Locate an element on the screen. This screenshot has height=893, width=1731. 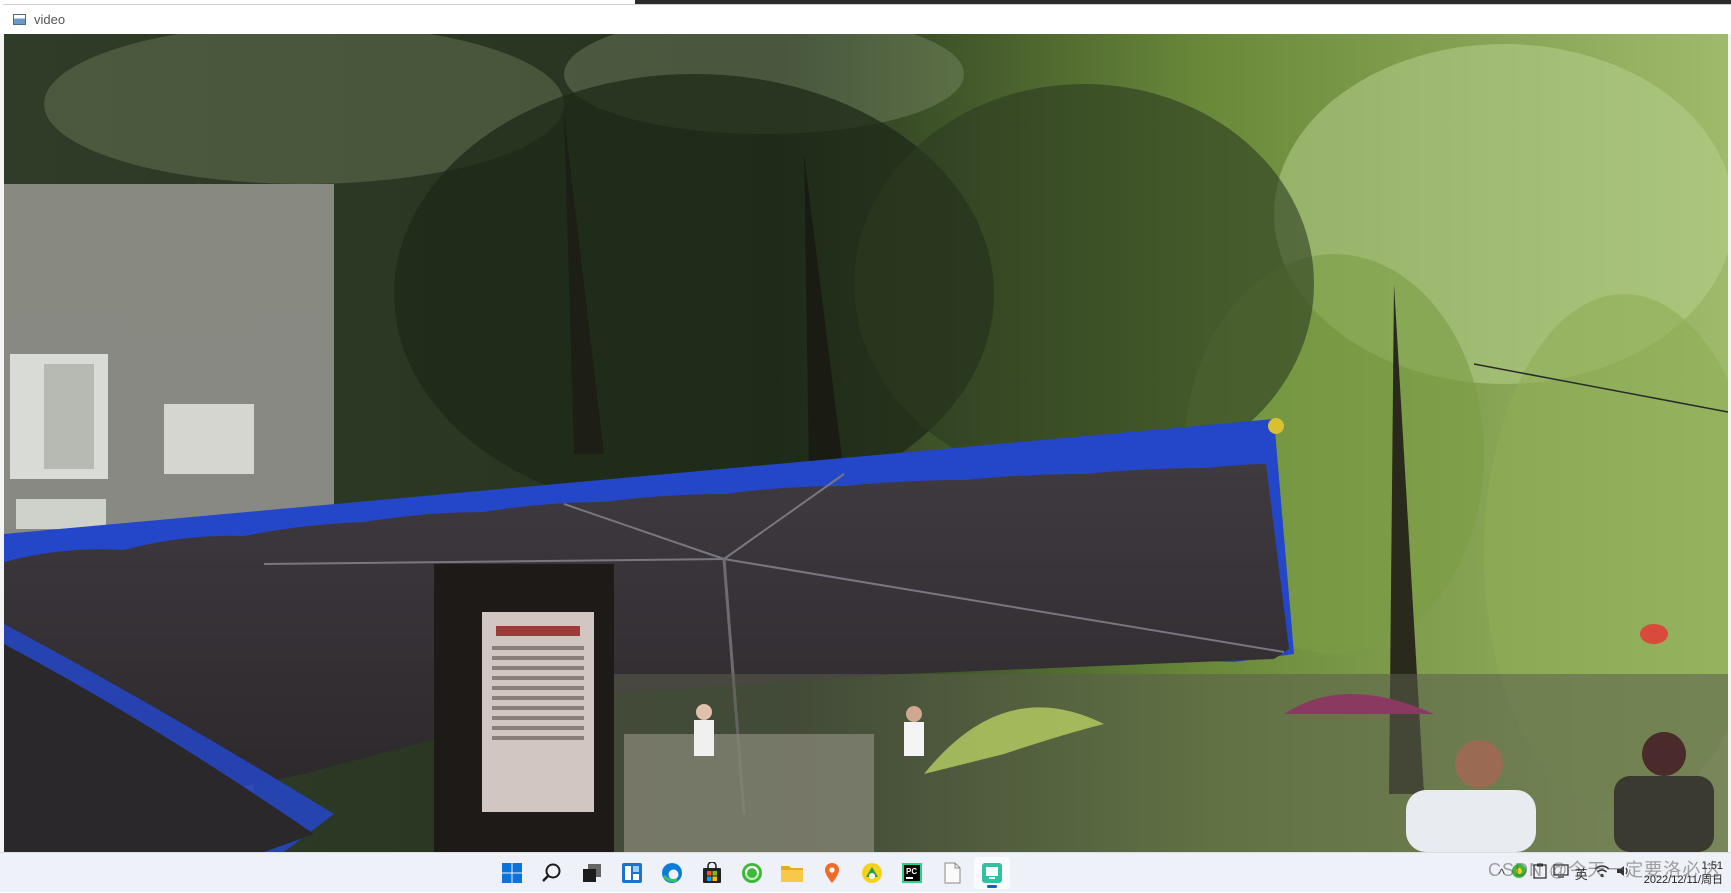
search-icon is located at coordinates (552, 873).